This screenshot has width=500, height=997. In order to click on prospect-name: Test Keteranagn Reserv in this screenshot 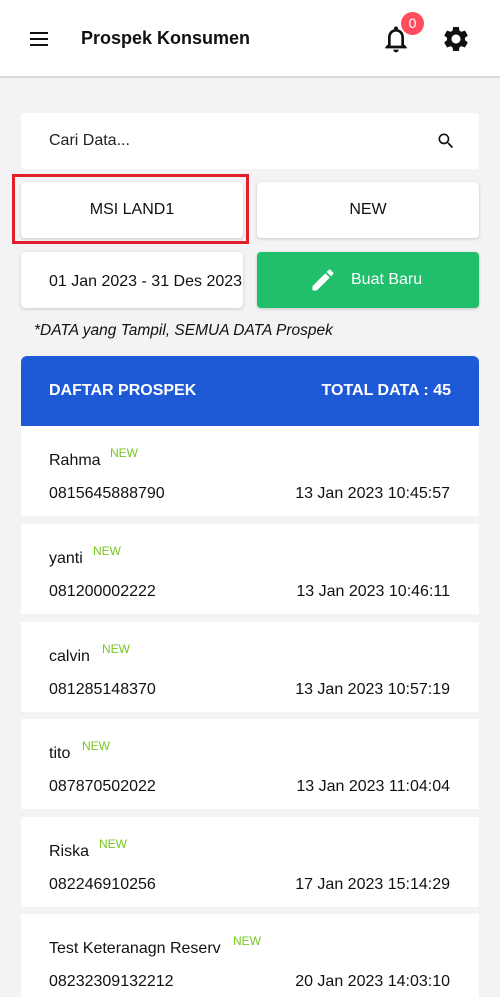, I will do `click(135, 948)`.